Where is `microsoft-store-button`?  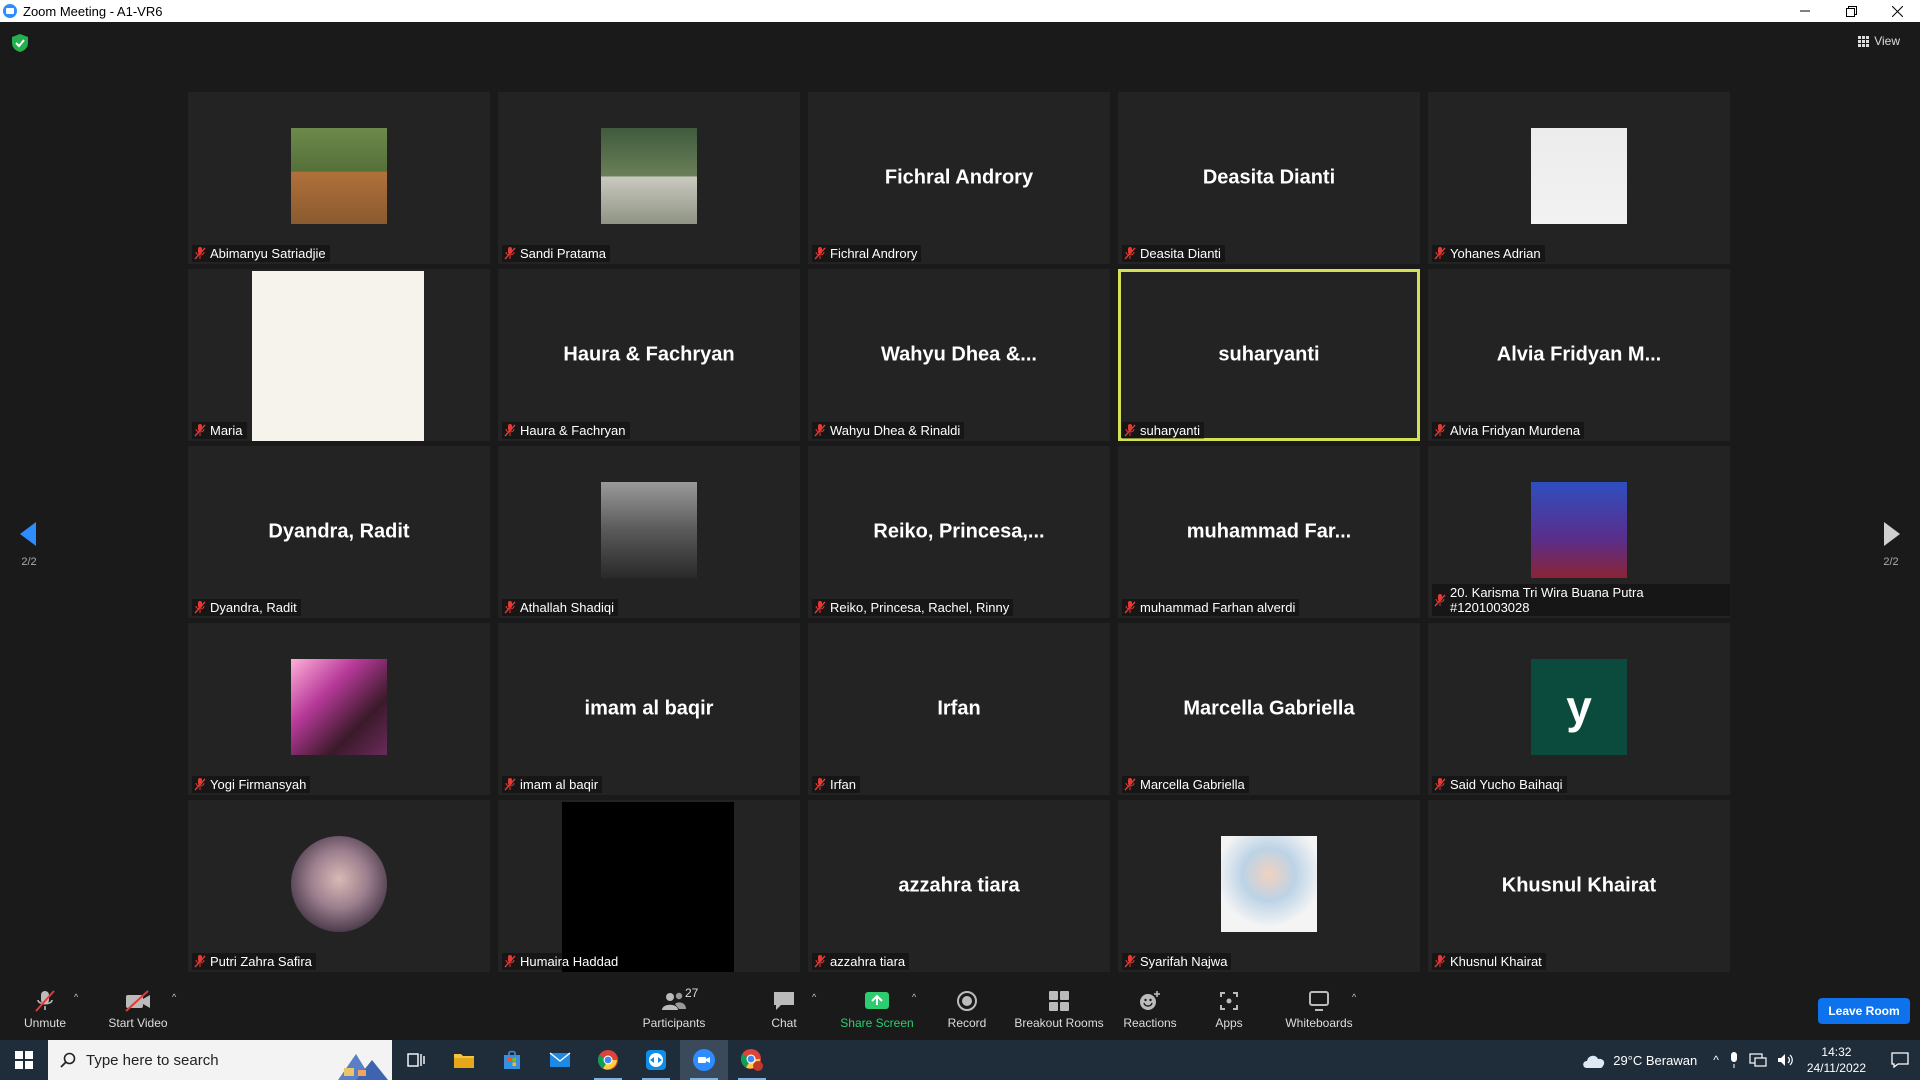
microsoft-store-button is located at coordinates (512, 1060).